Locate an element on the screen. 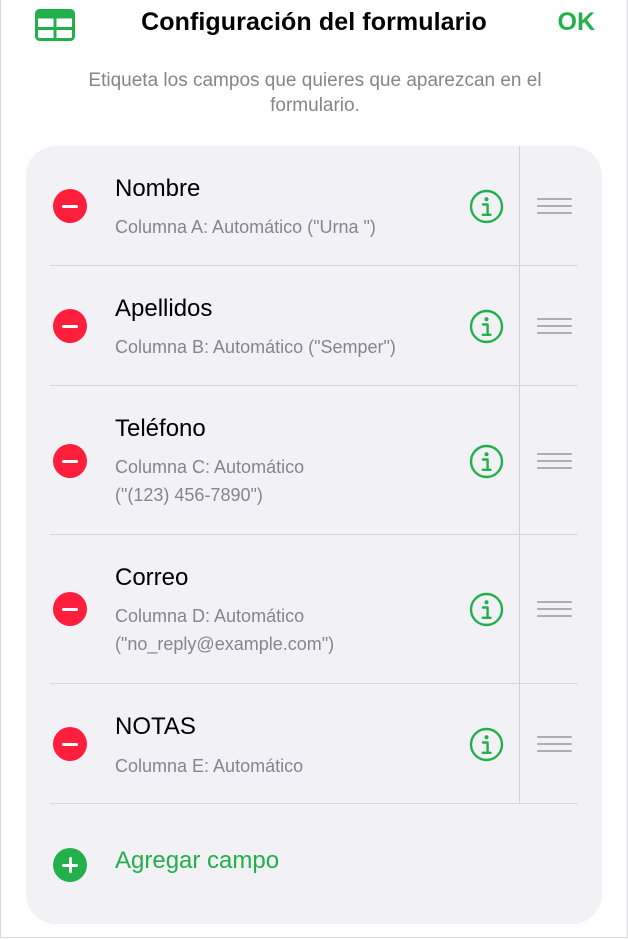 Image resolution: width=628 pixels, height=939 pixels. field-detail-line: Columna A: Automático ("Urna ") is located at coordinates (245, 227).